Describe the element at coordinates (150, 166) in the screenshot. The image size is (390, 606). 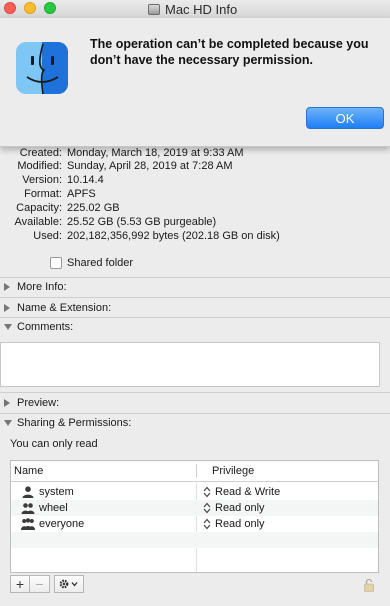
I see `info-value: Sunday, April 28, 2019 at 7:28 AM` at that location.